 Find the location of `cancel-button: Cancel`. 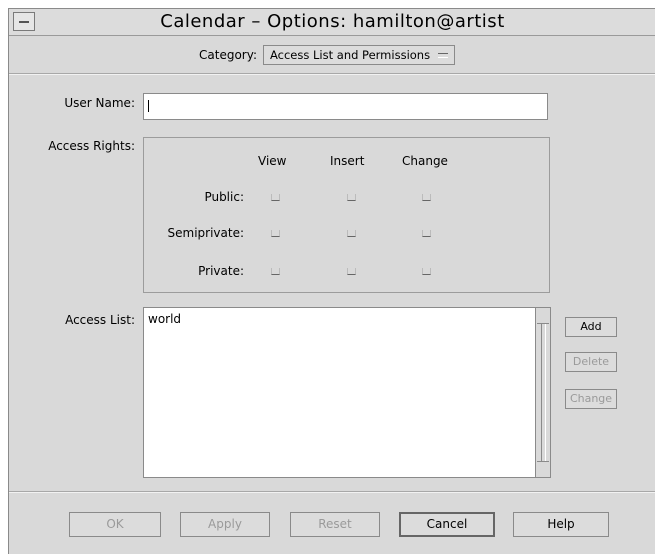

cancel-button: Cancel is located at coordinates (447, 524).